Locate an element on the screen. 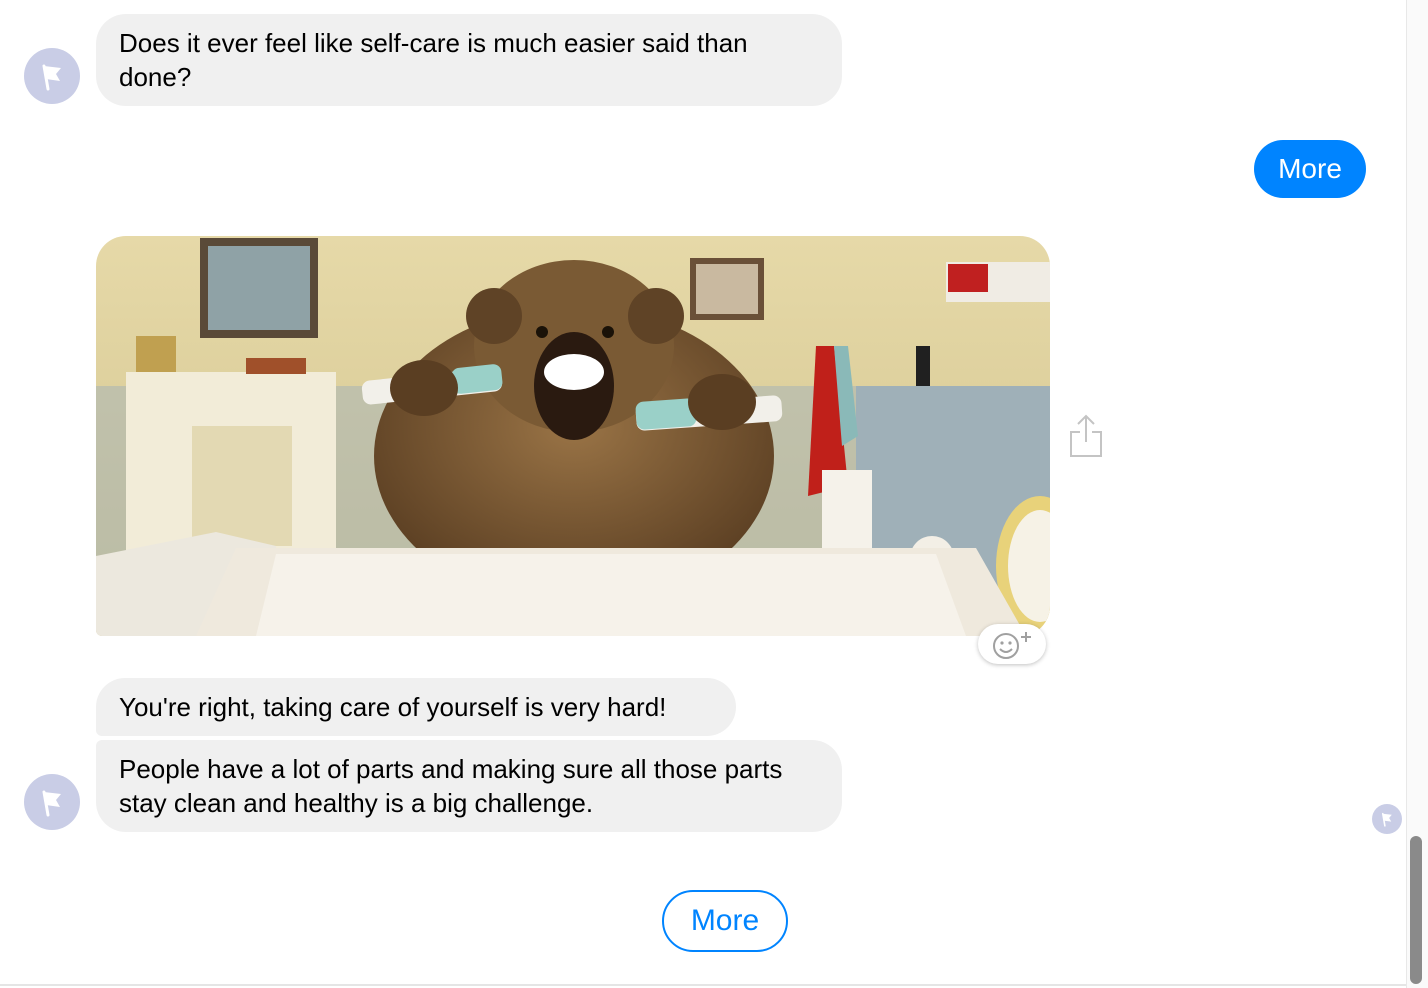 The image size is (1428, 988). composer-divider is located at coordinates (703, 985).